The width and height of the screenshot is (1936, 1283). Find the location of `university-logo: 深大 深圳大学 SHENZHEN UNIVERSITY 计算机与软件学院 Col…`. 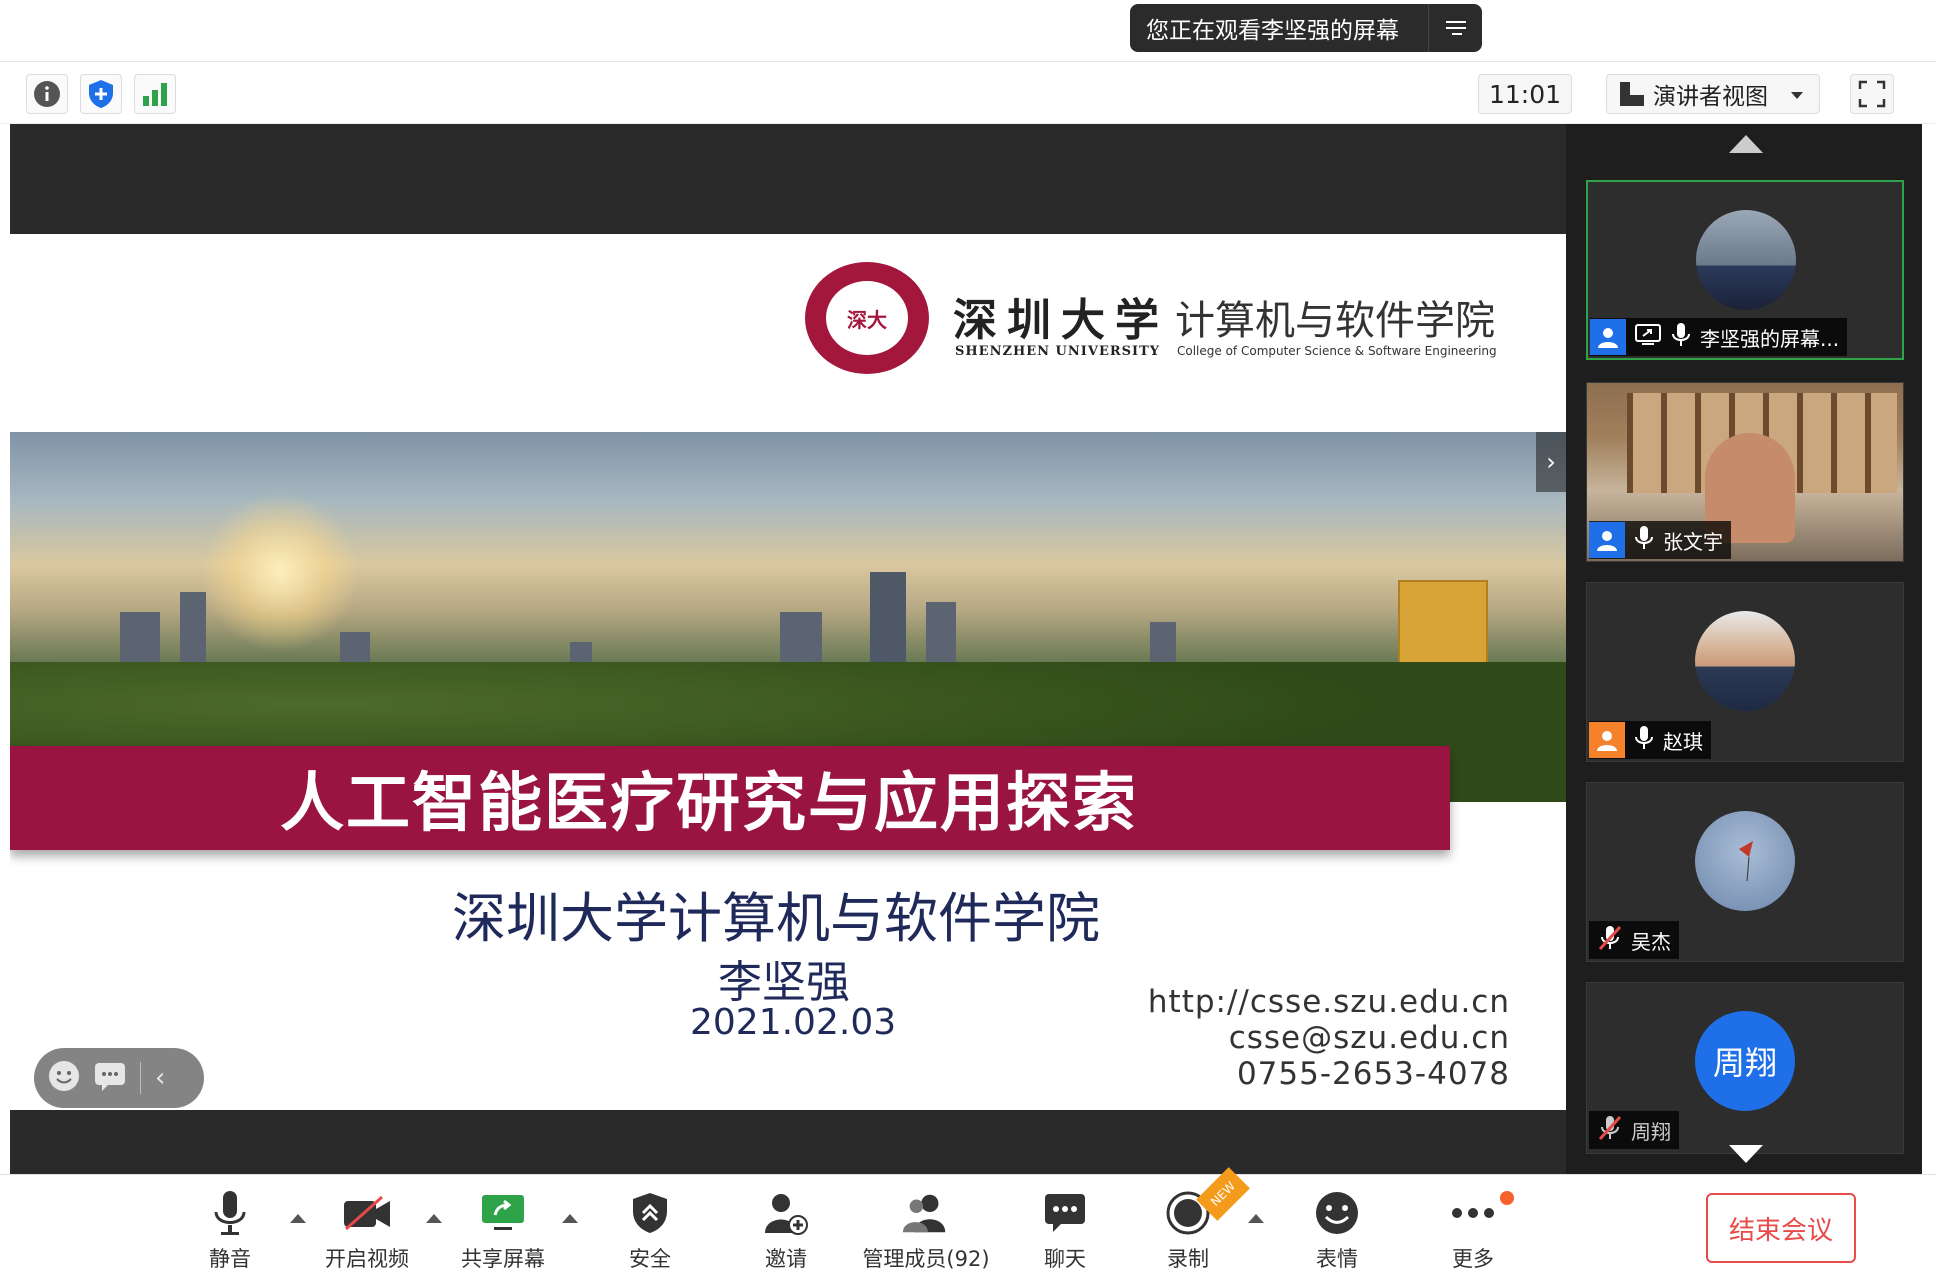

university-logo: 深大 深圳大学 SHENZHEN UNIVERSITY 计算机与软件学院 Col… is located at coordinates (1165, 322).